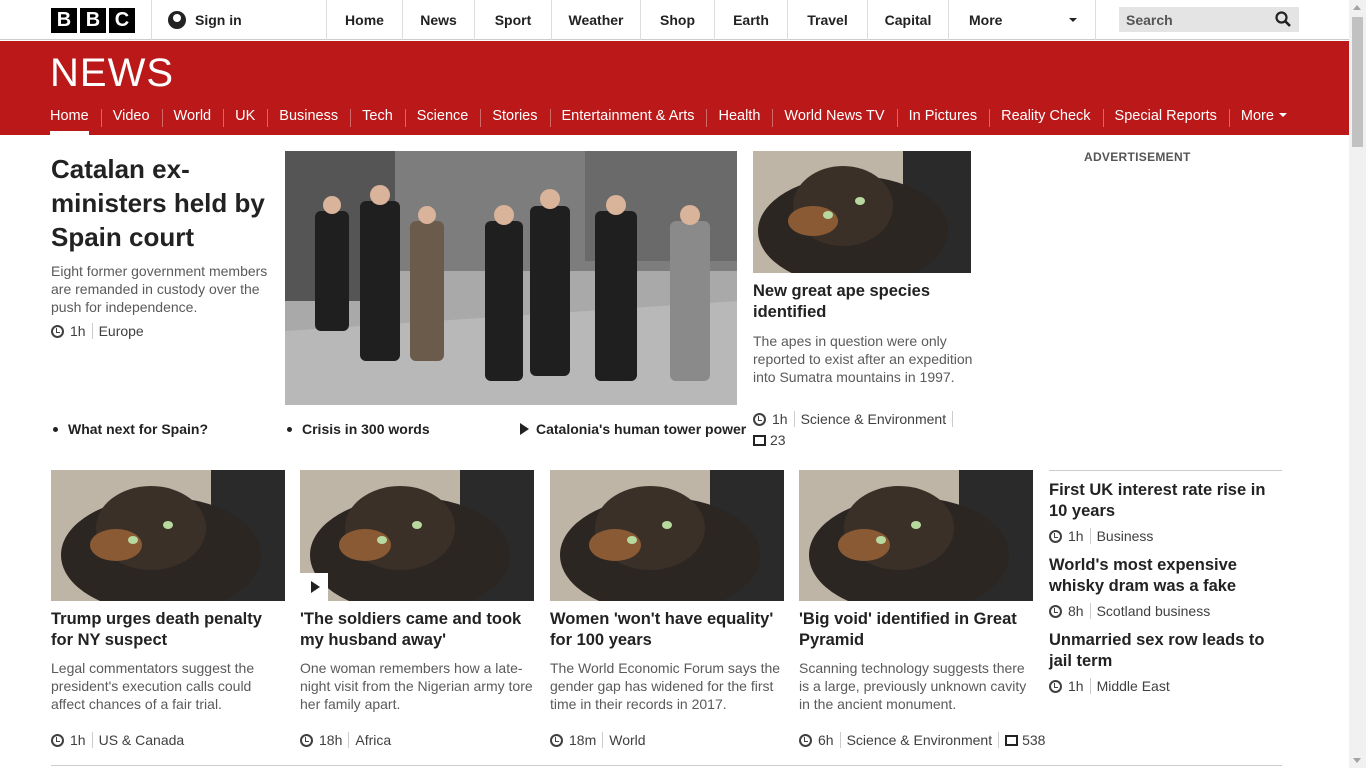  I want to click on news-nav-more: More, so click(1263, 118).